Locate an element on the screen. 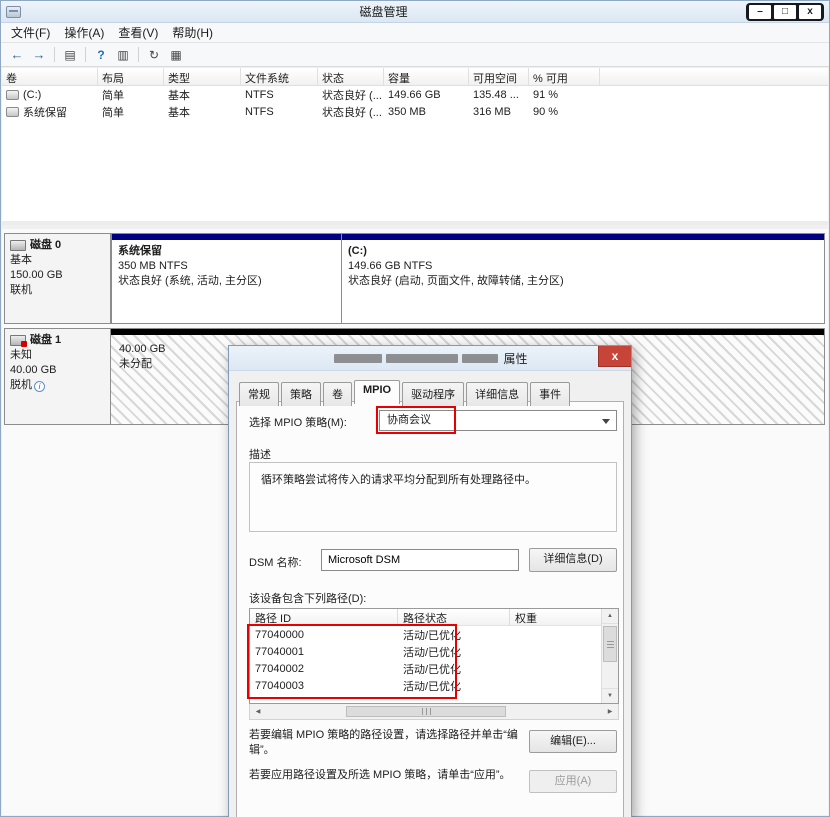  graph-view-icon: ▥ is located at coordinates (123, 55).